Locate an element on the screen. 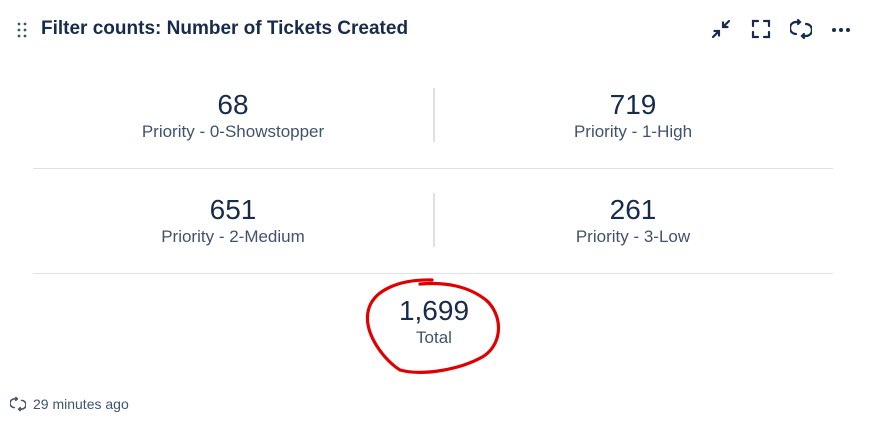 Image resolution: width=880 pixels, height=427 pixels. count-value: 68 is located at coordinates (233, 104).